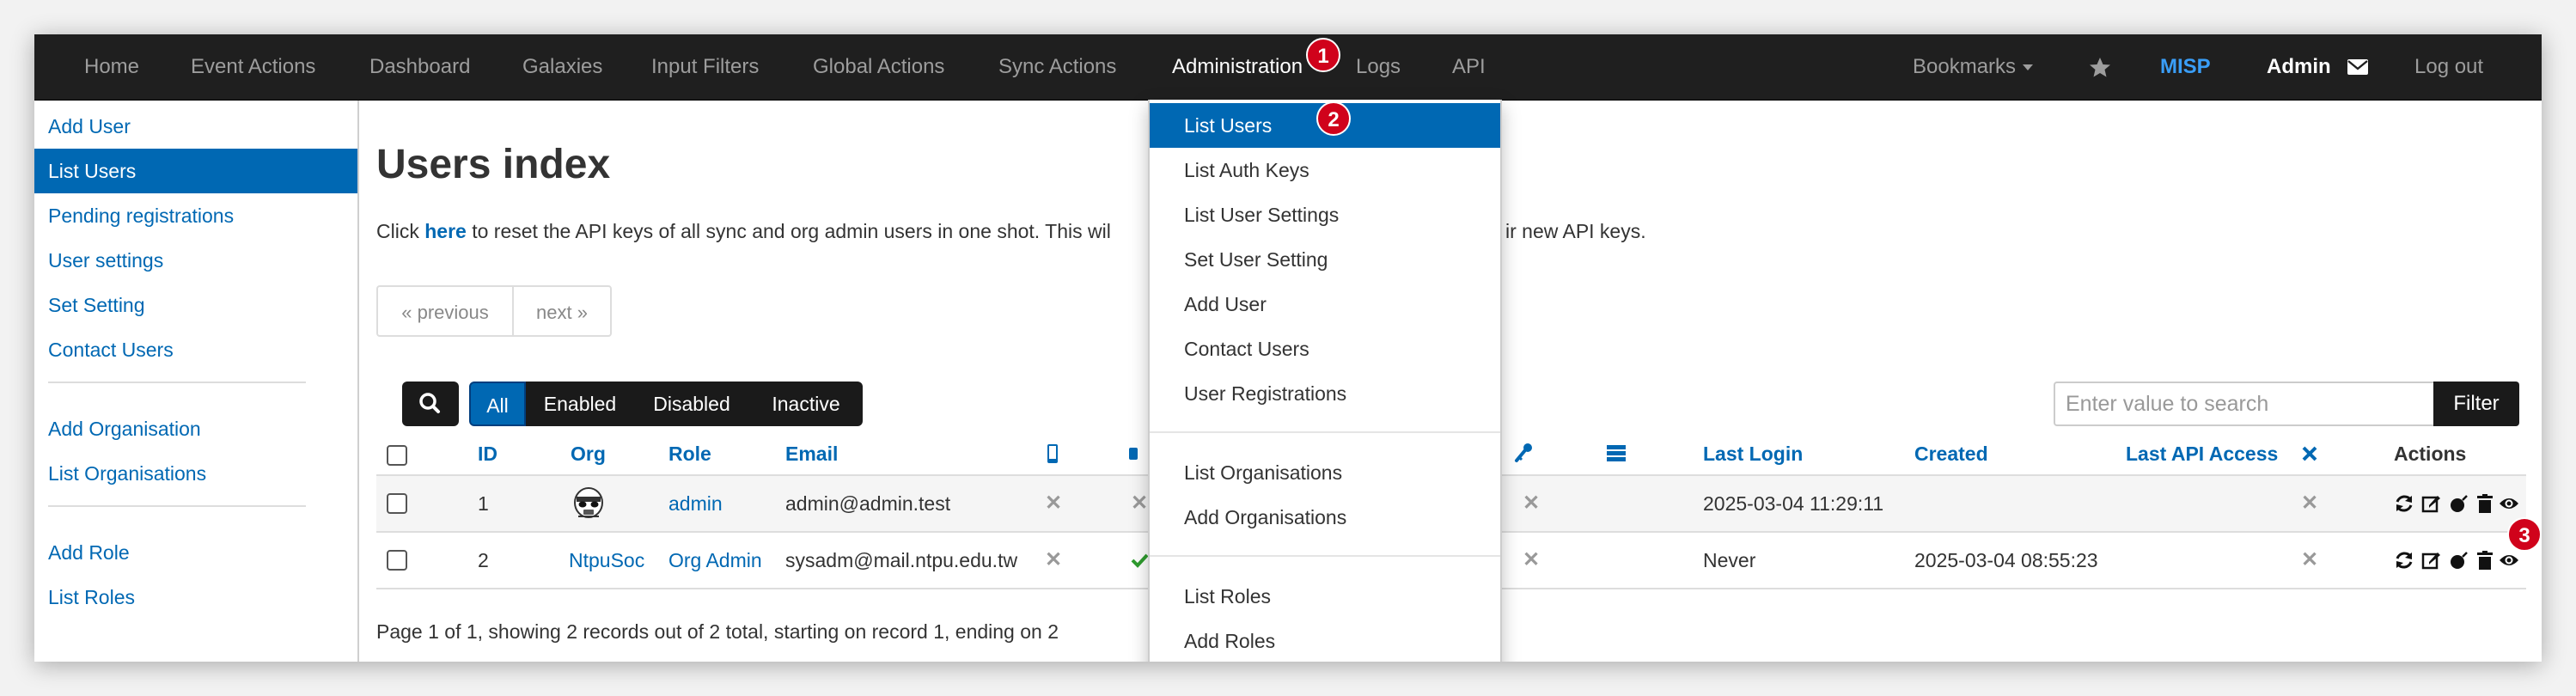 The width and height of the screenshot is (2576, 696). I want to click on key-icon, so click(1523, 454).